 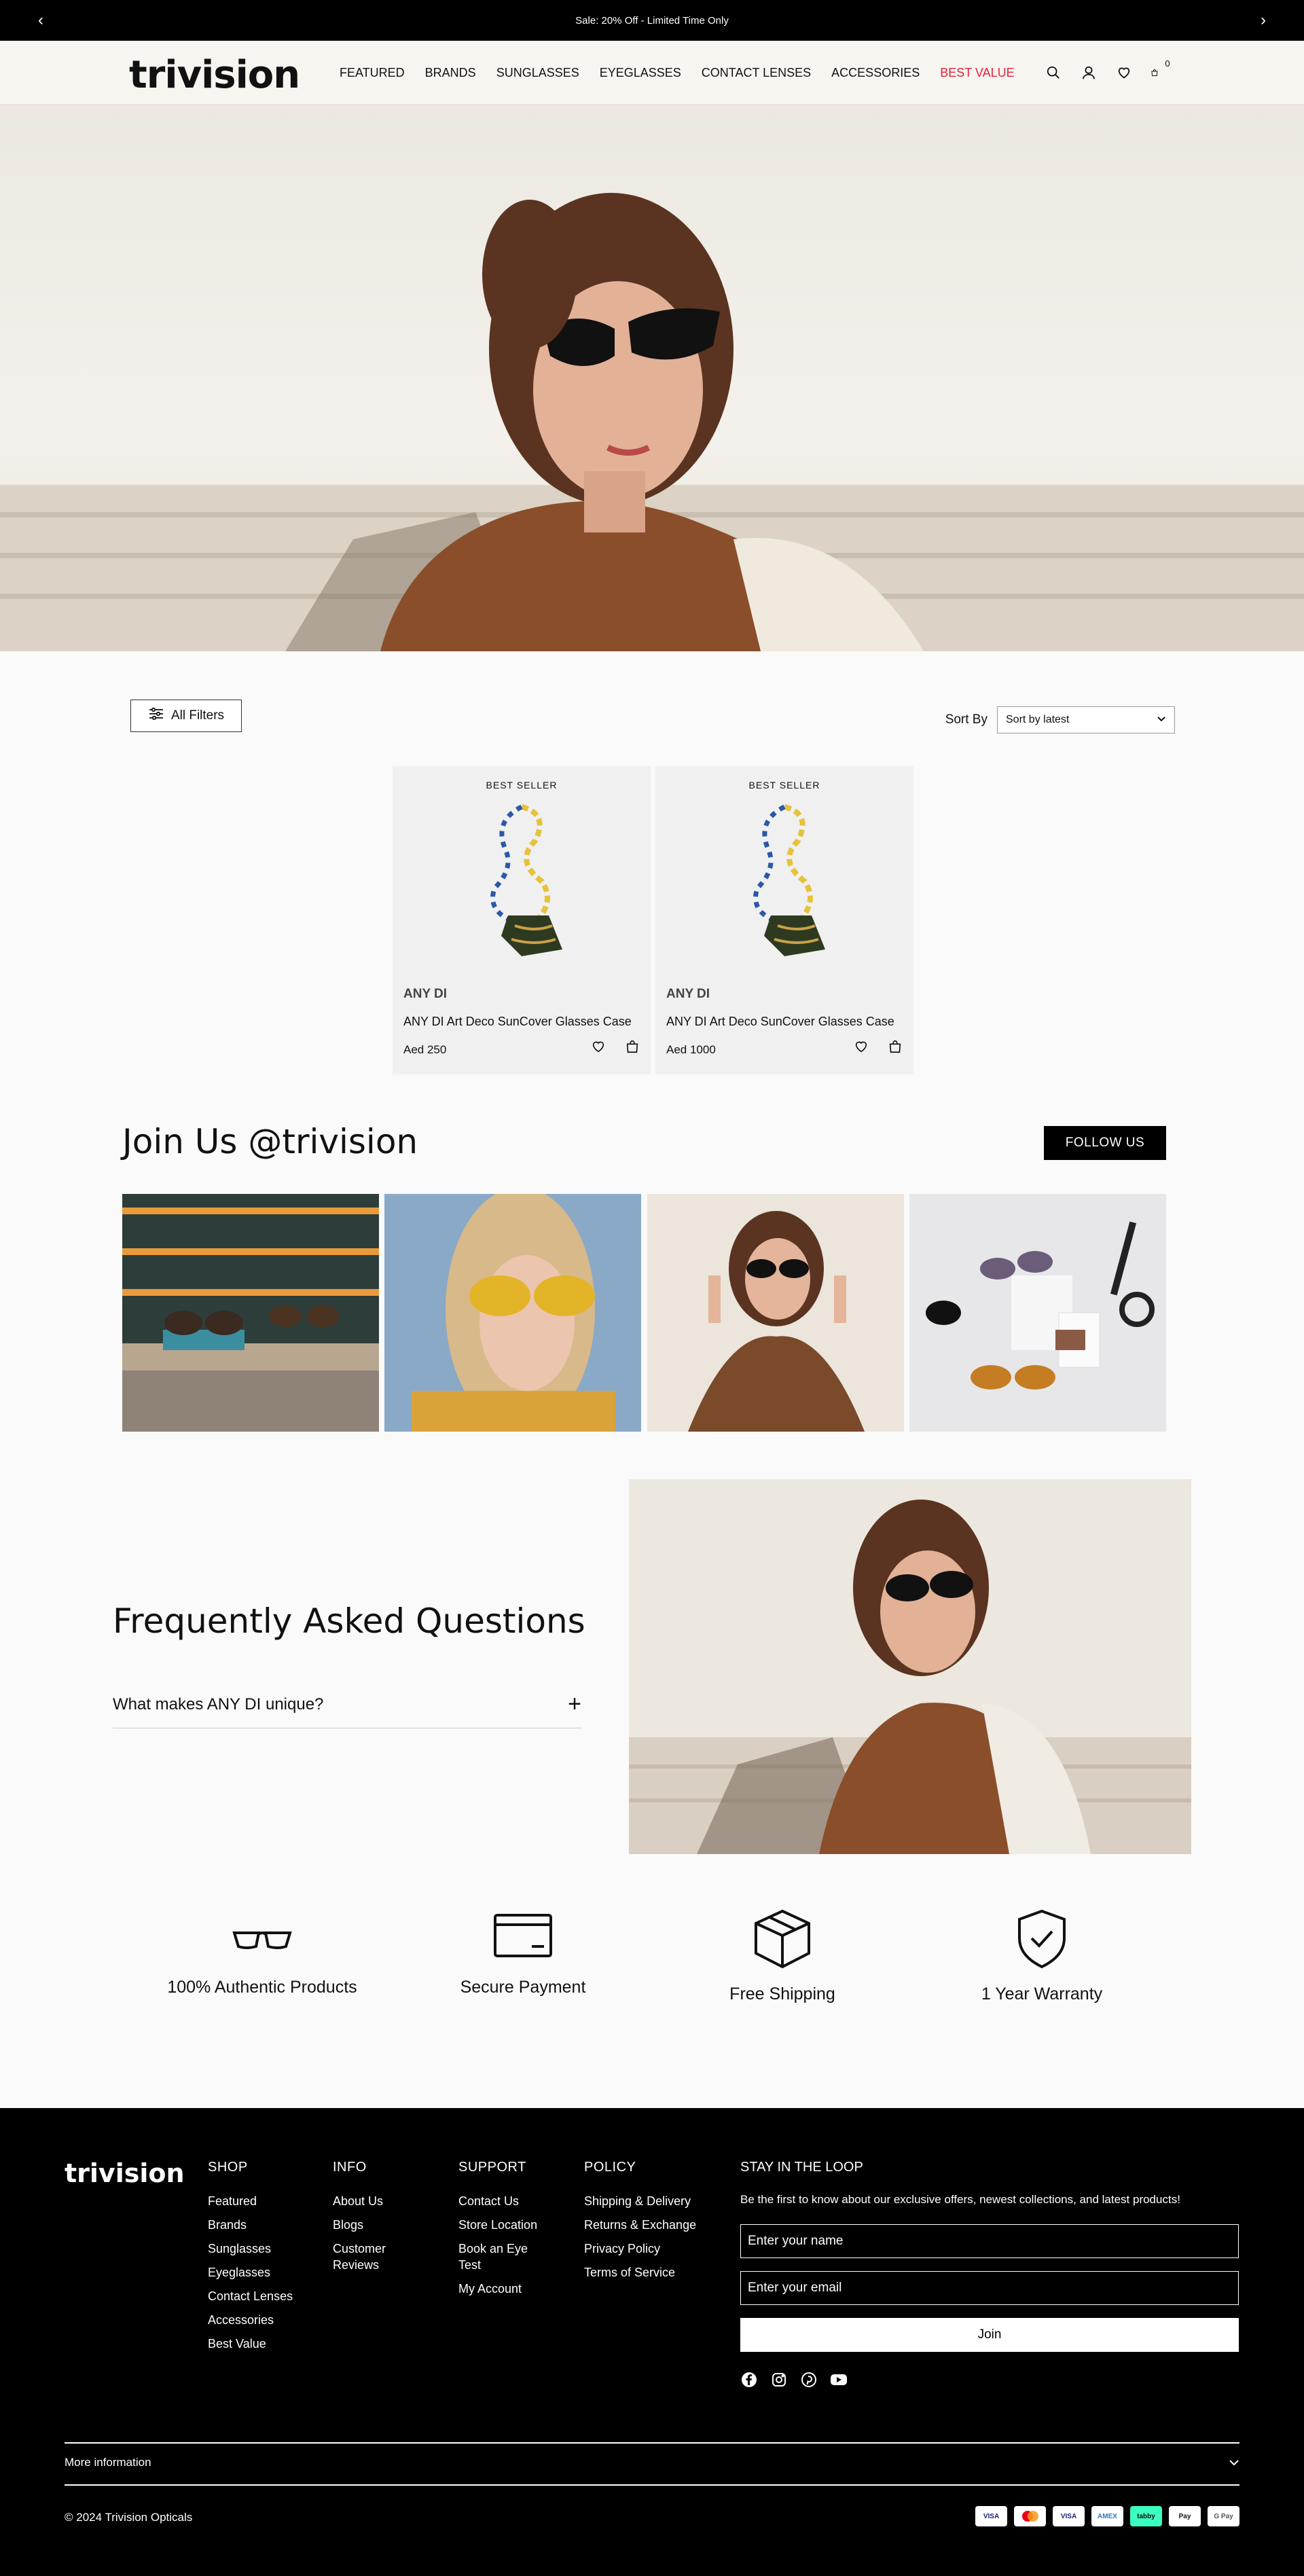 What do you see at coordinates (250, 2272) in the screenshot?
I see `footer-link: Eyeglasses` at bounding box center [250, 2272].